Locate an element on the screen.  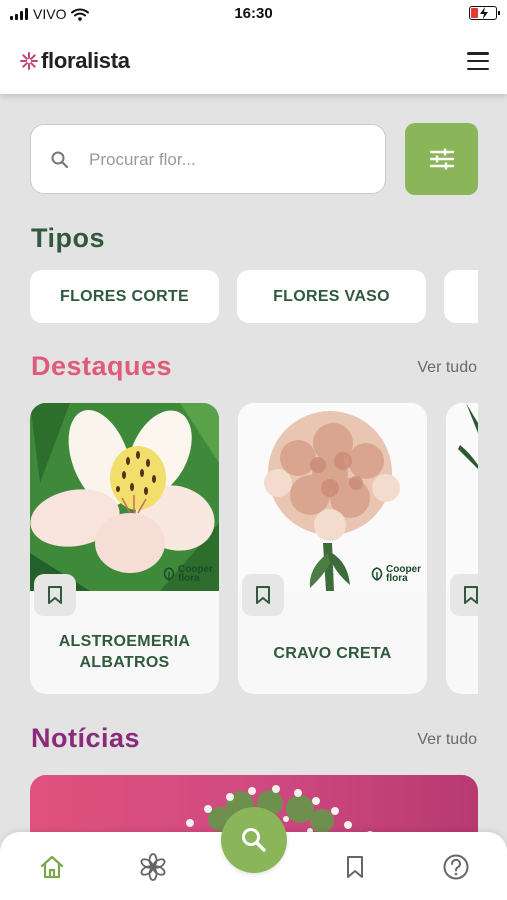
product-name: CRAVO CRETA is located at coordinates (332, 653).